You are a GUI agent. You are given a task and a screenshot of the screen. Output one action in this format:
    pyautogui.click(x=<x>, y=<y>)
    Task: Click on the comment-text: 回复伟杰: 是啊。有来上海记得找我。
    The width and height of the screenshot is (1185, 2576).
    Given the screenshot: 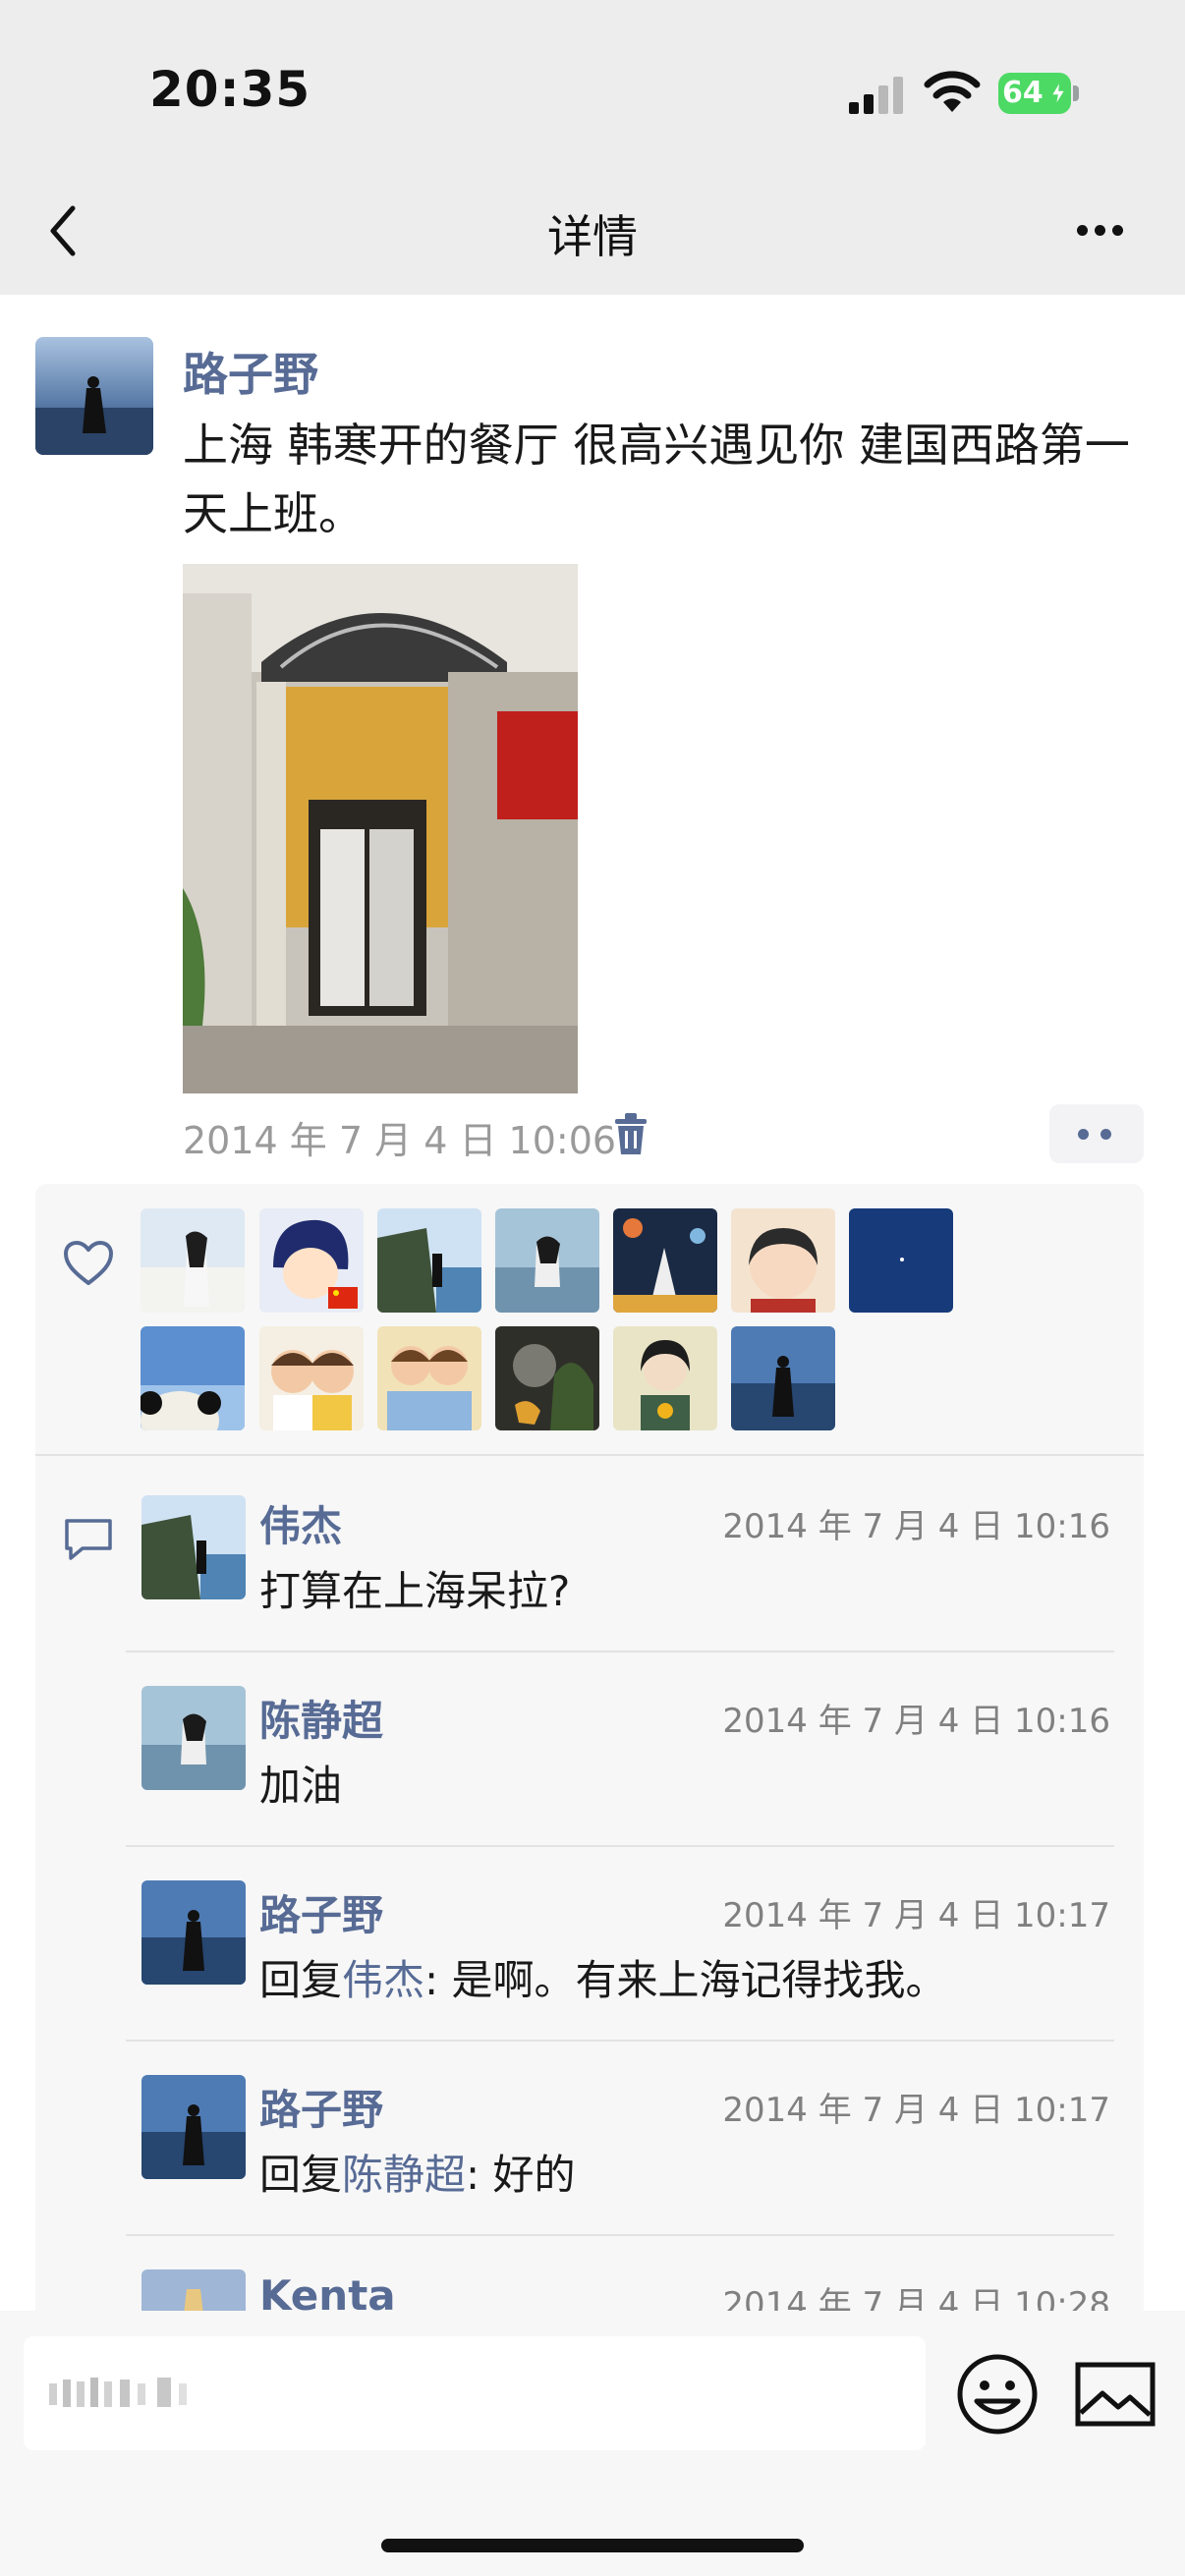 What is the action you would take?
    pyautogui.click(x=603, y=1977)
    